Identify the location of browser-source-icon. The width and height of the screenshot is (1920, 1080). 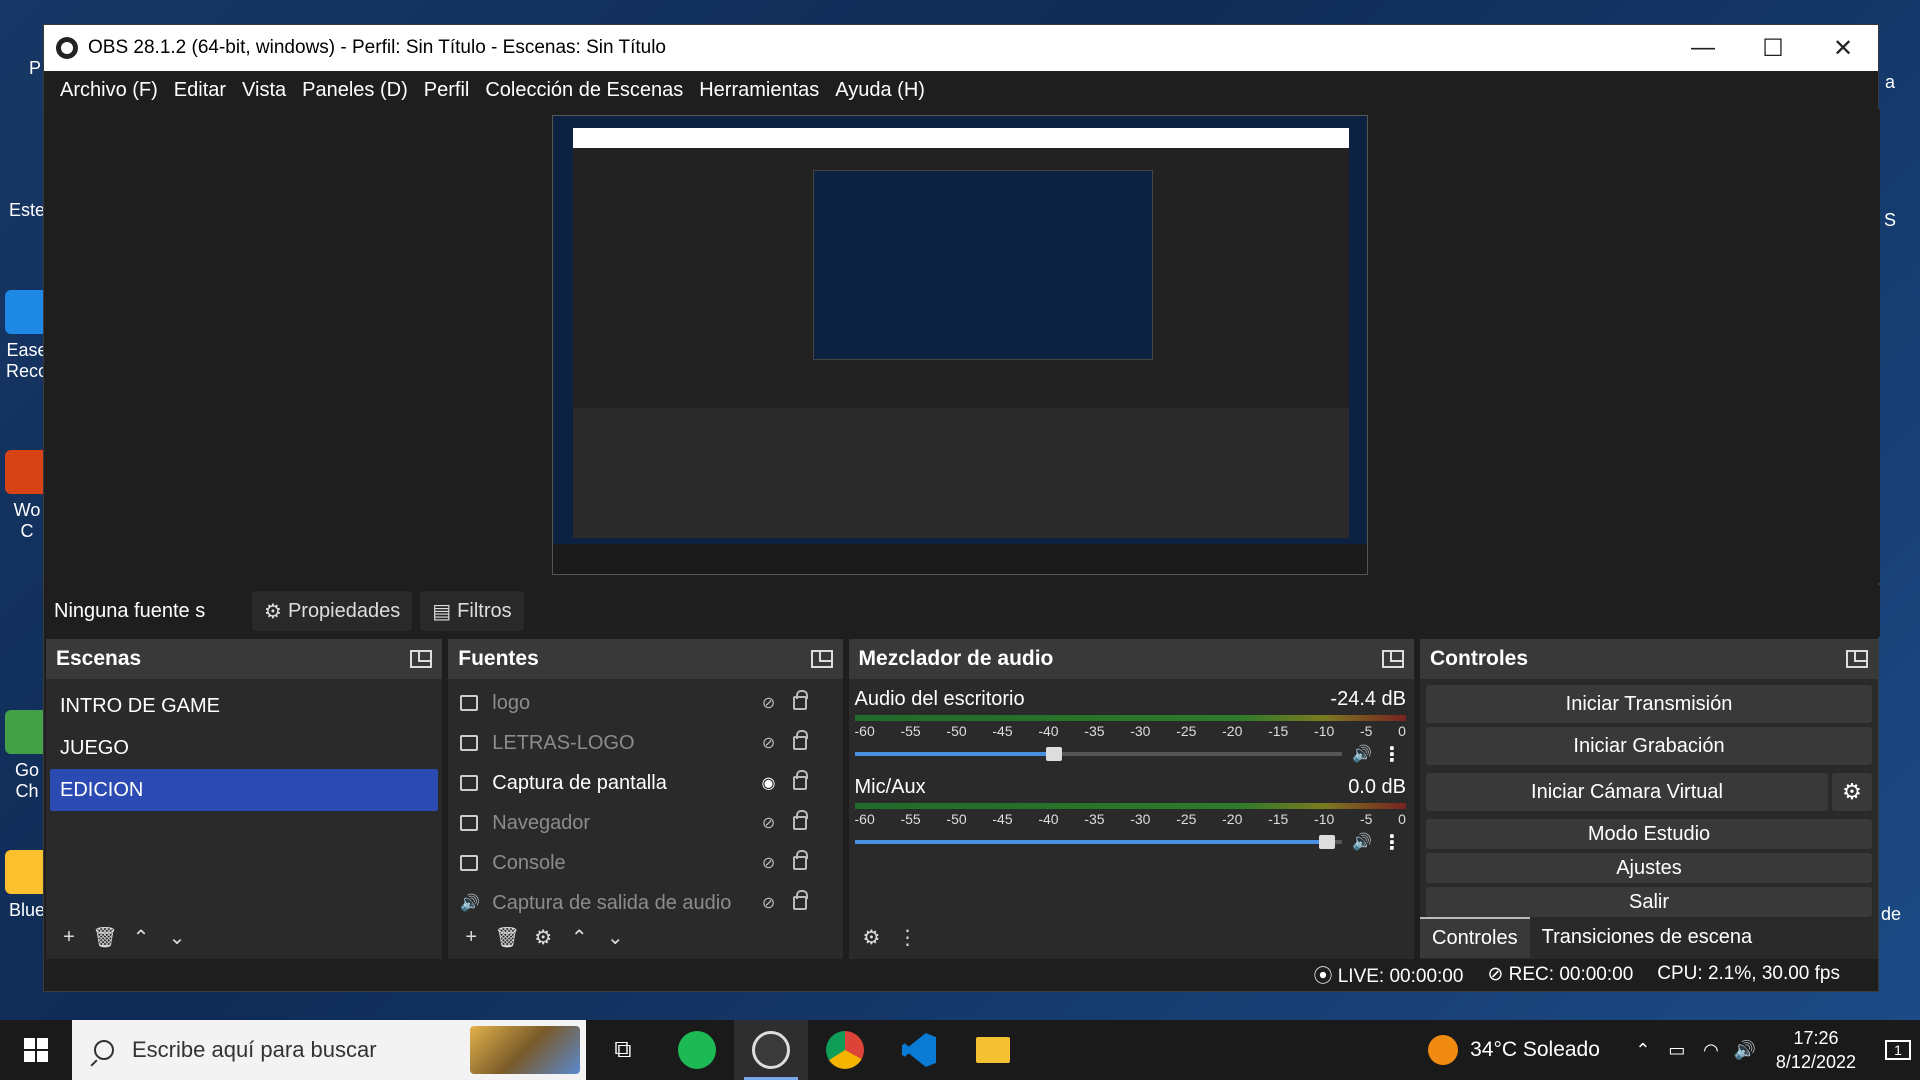
(469, 823).